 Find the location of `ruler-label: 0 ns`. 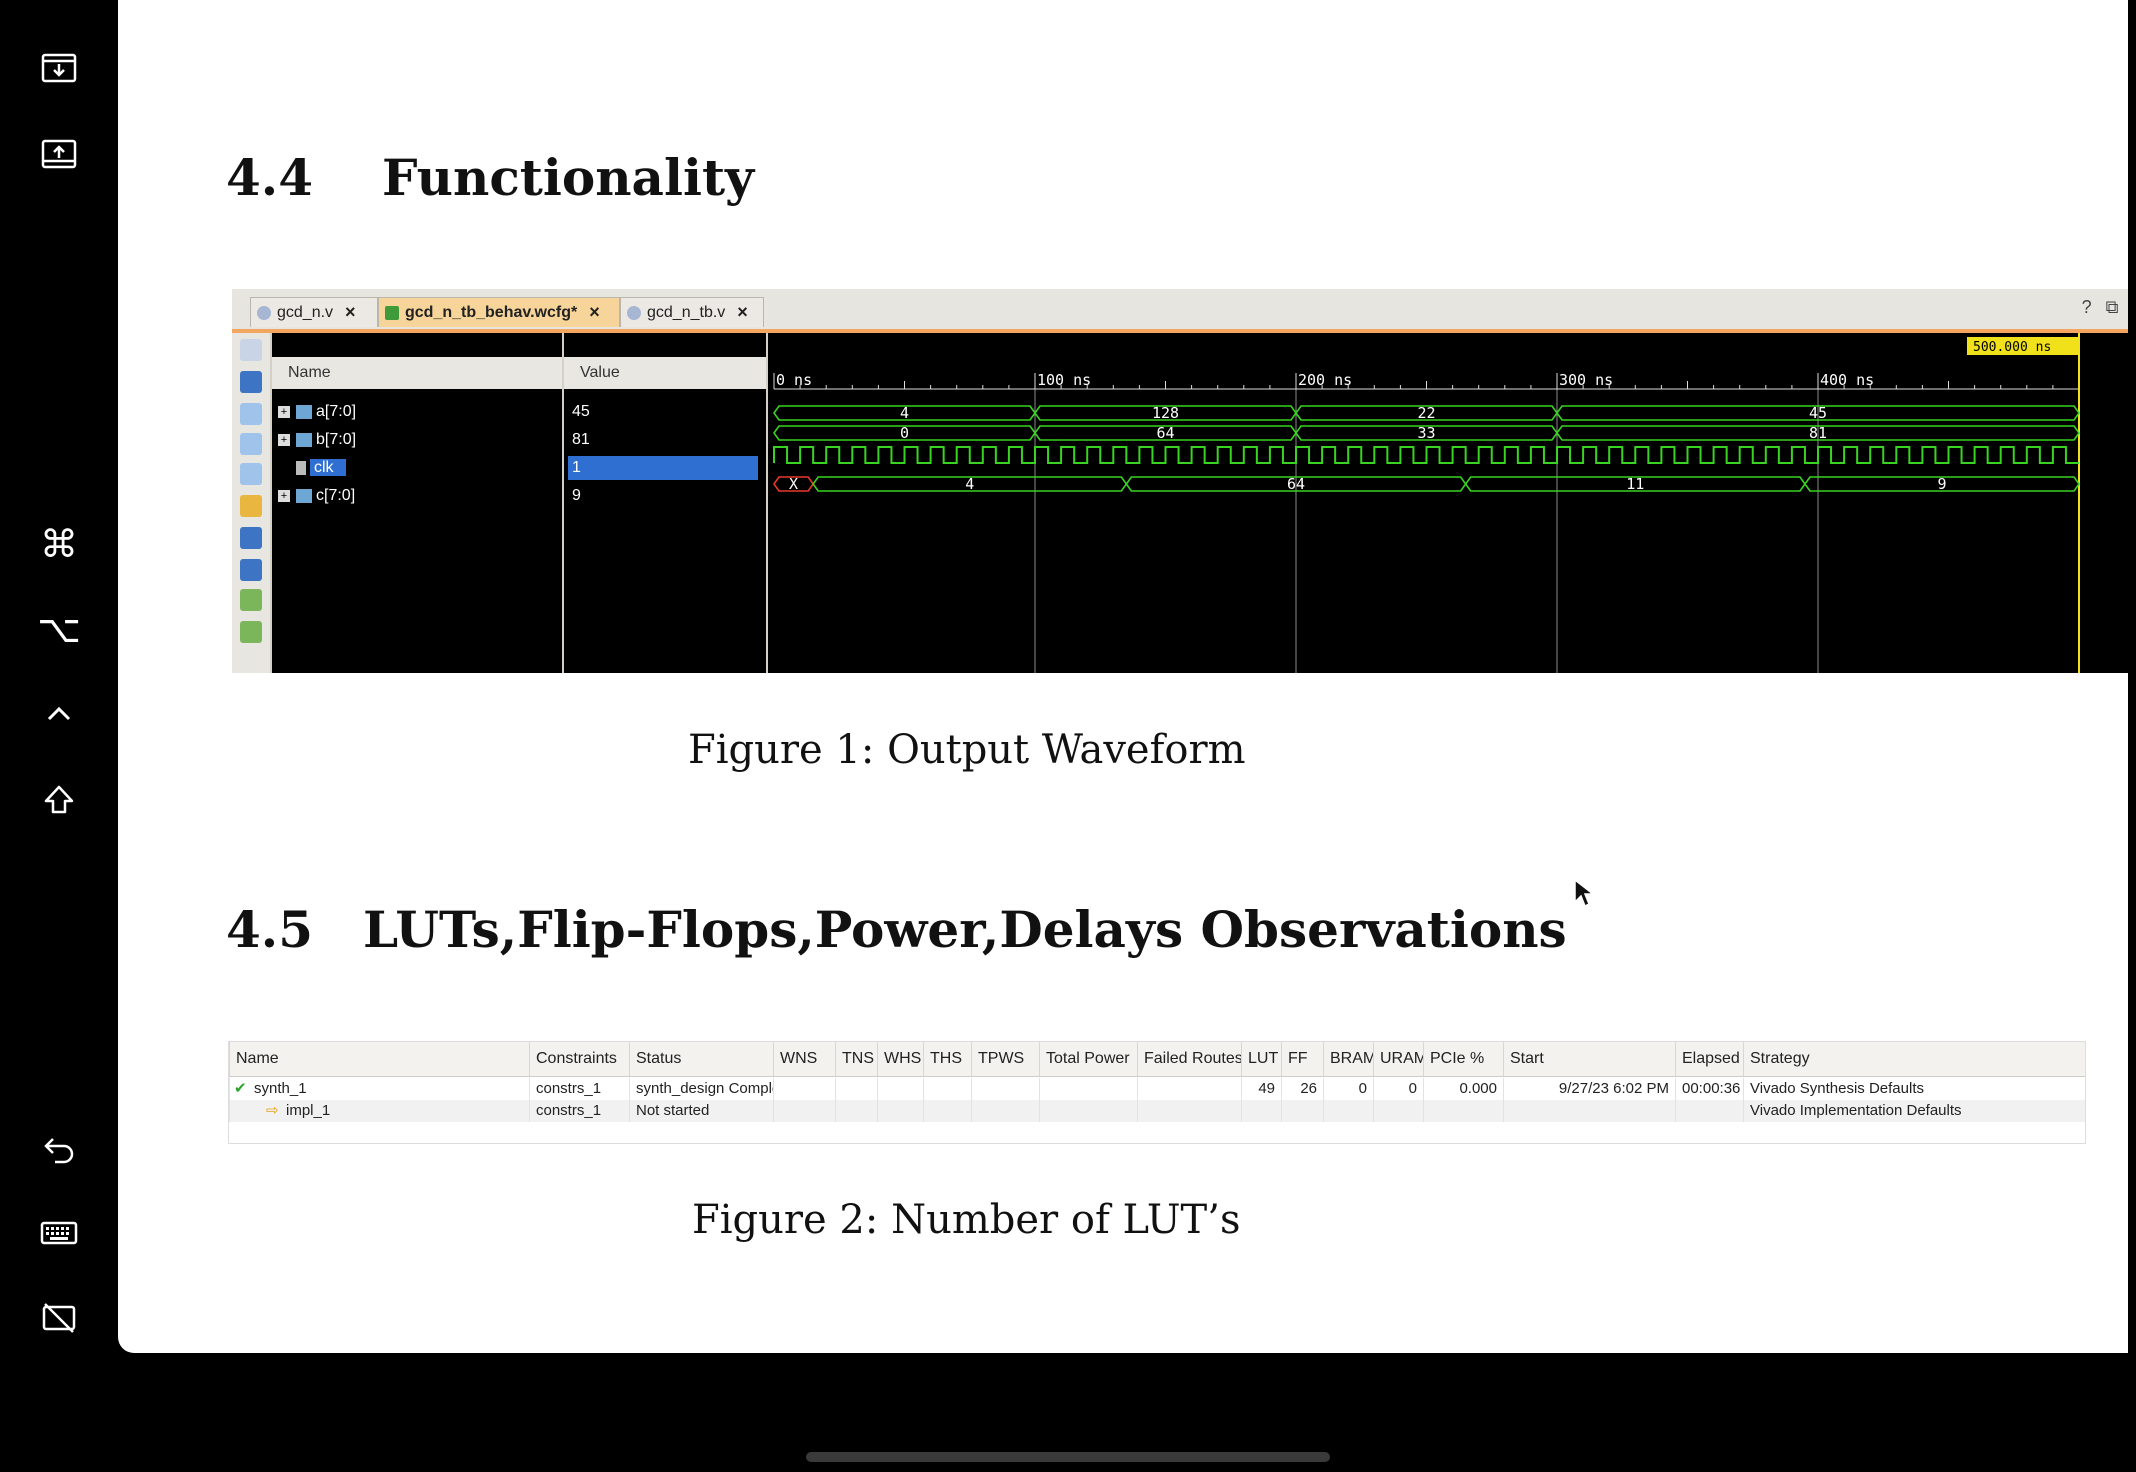

ruler-label: 0 ns is located at coordinates (794, 380).